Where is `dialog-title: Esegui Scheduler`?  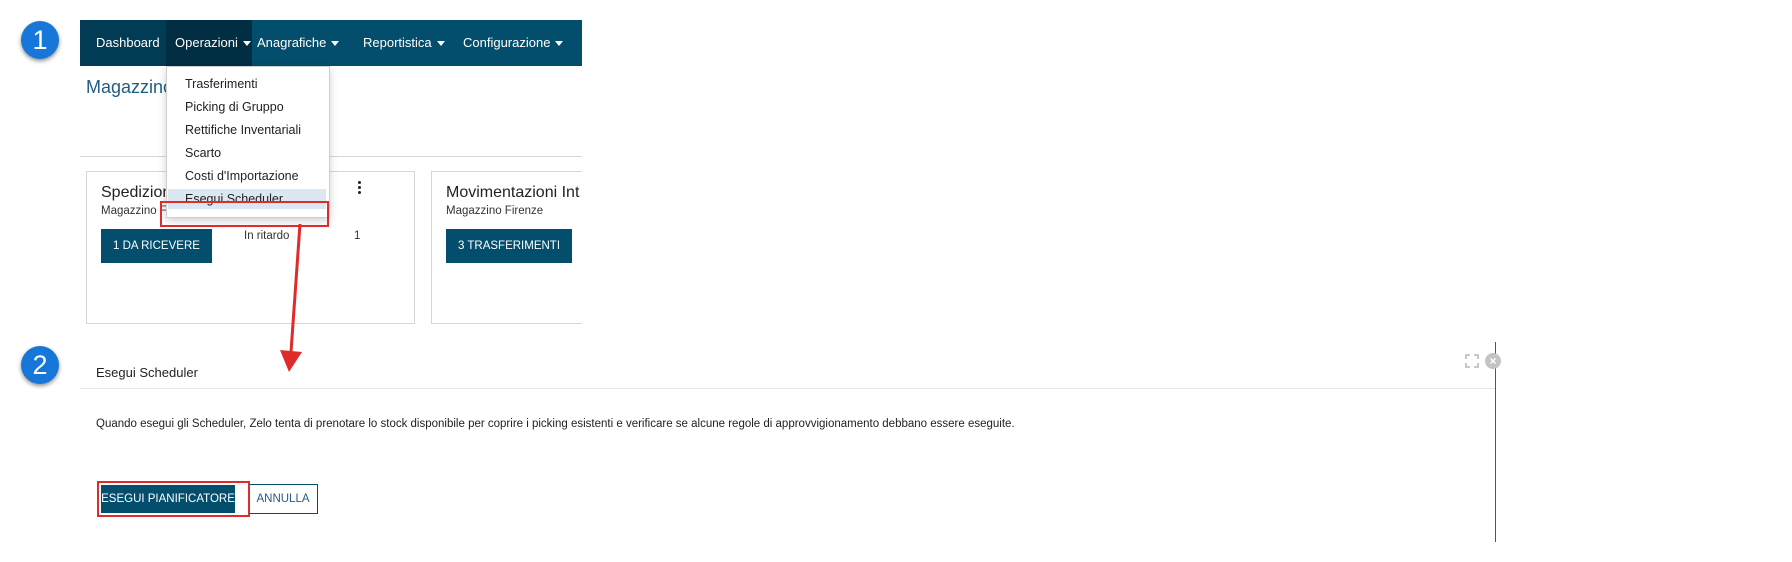
dialog-title: Esegui Scheduler is located at coordinates (147, 372).